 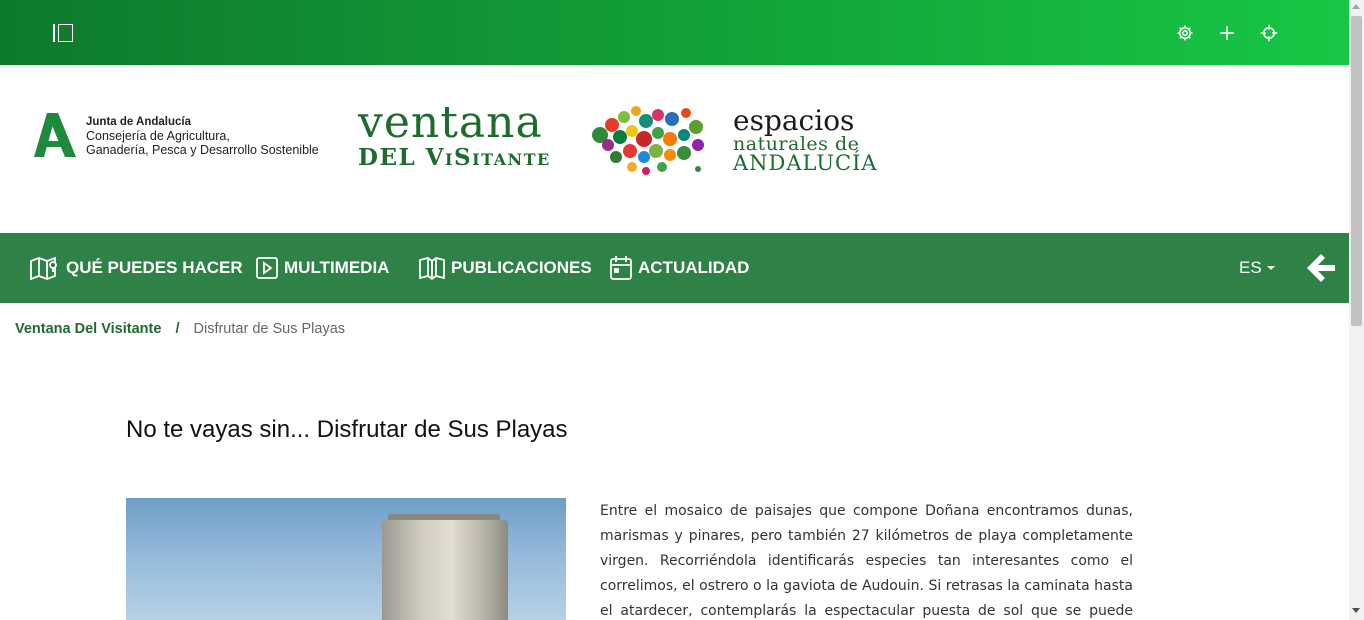 I want to click on vertical-scrollbar, so click(x=1356, y=310).